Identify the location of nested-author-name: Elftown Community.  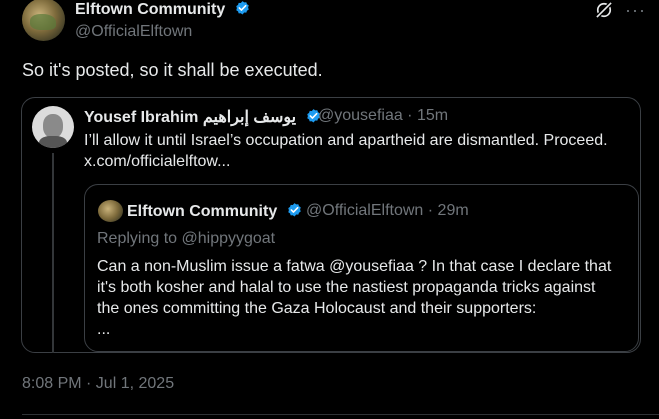
(215, 211).